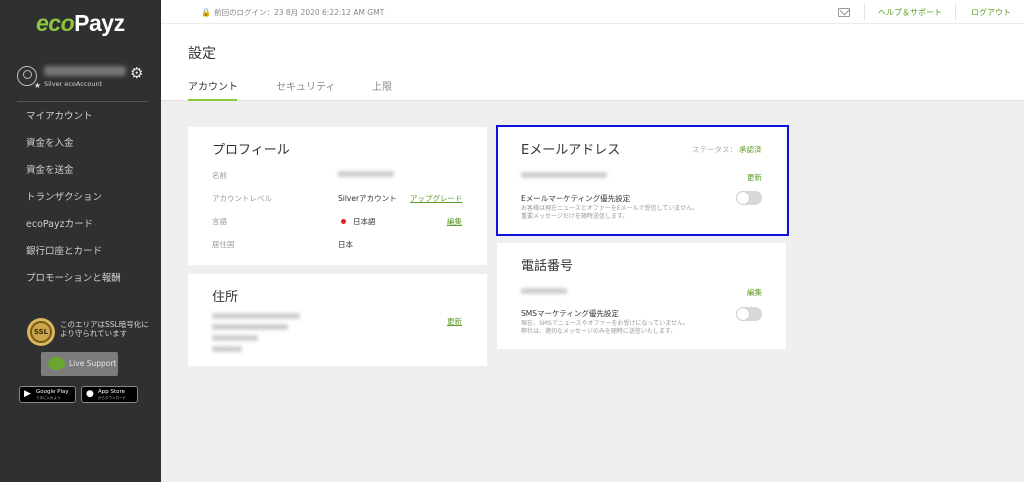 This screenshot has width=1024, height=482. I want to click on email-marketing-title: Eメールマーケティング優先設定, so click(576, 198).